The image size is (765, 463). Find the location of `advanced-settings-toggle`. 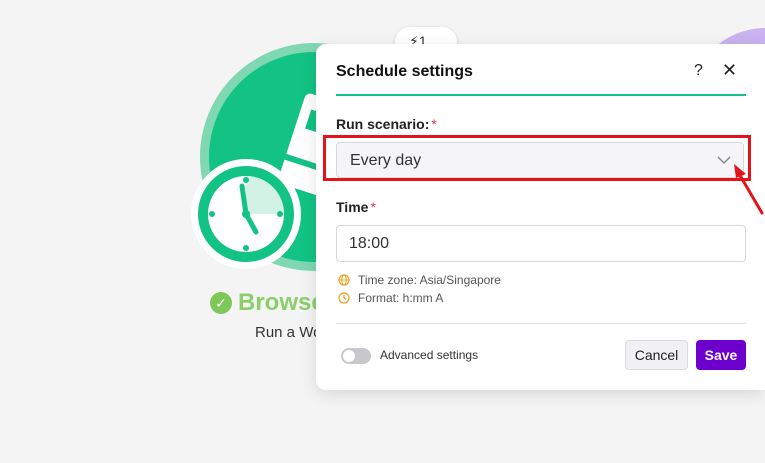

advanced-settings-toggle is located at coordinates (356, 356).